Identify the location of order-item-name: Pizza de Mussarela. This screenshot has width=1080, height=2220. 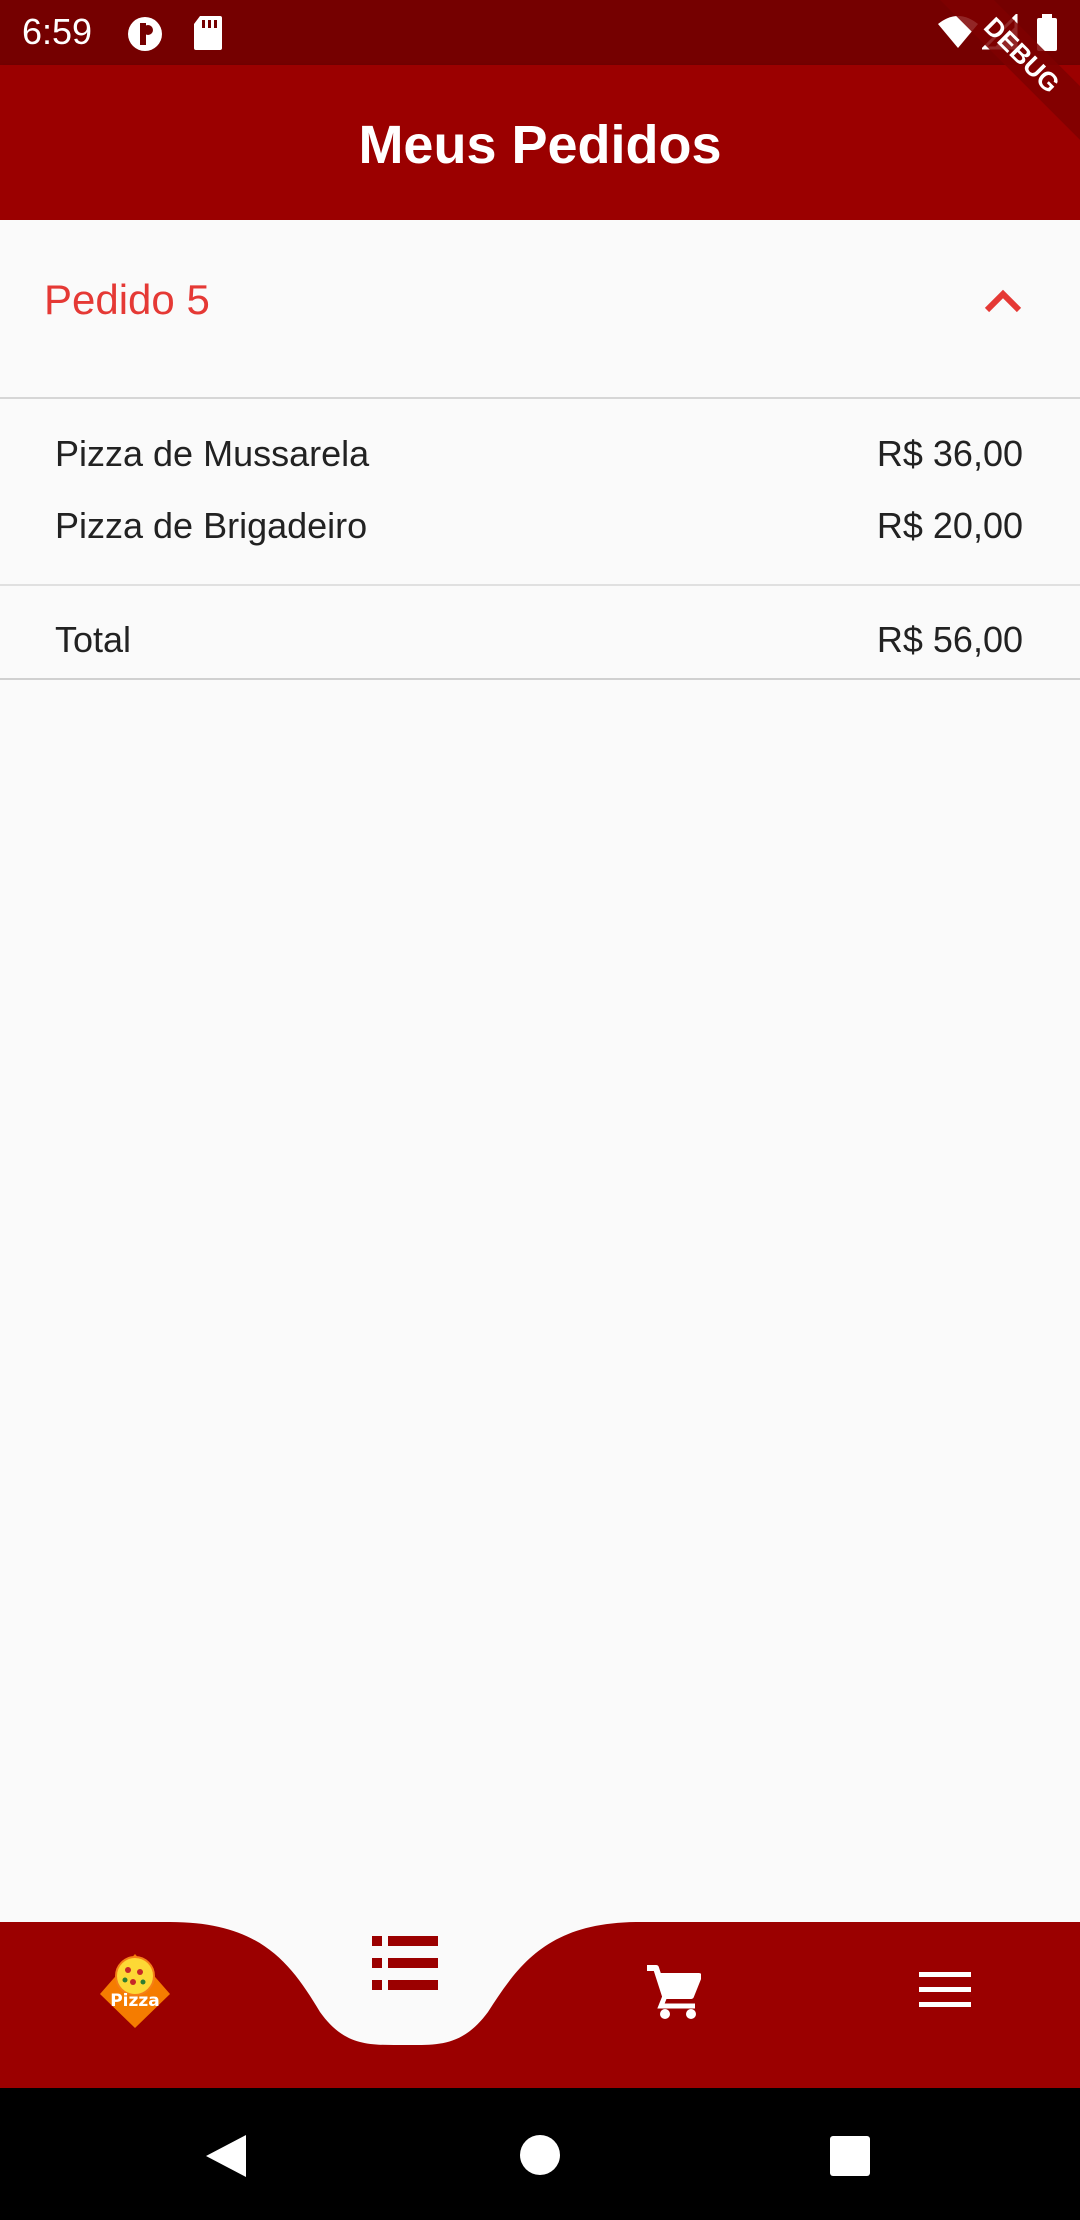
(212, 453).